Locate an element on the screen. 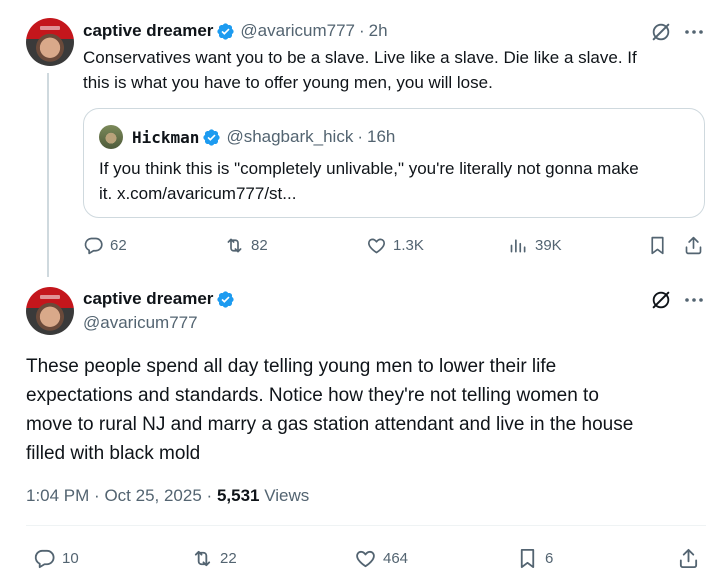 Image resolution: width=725 pixels, height=586 pixels. reply-count: 10 is located at coordinates (70, 558).